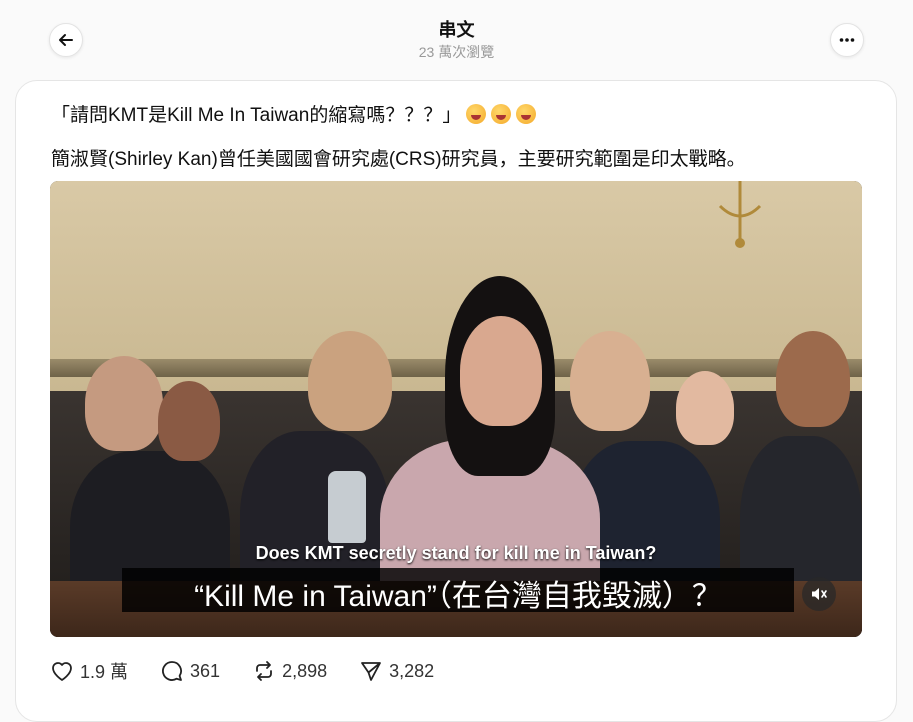 This screenshot has height=722, width=913. What do you see at coordinates (189, 421) in the screenshot?
I see `person-left2-head` at bounding box center [189, 421].